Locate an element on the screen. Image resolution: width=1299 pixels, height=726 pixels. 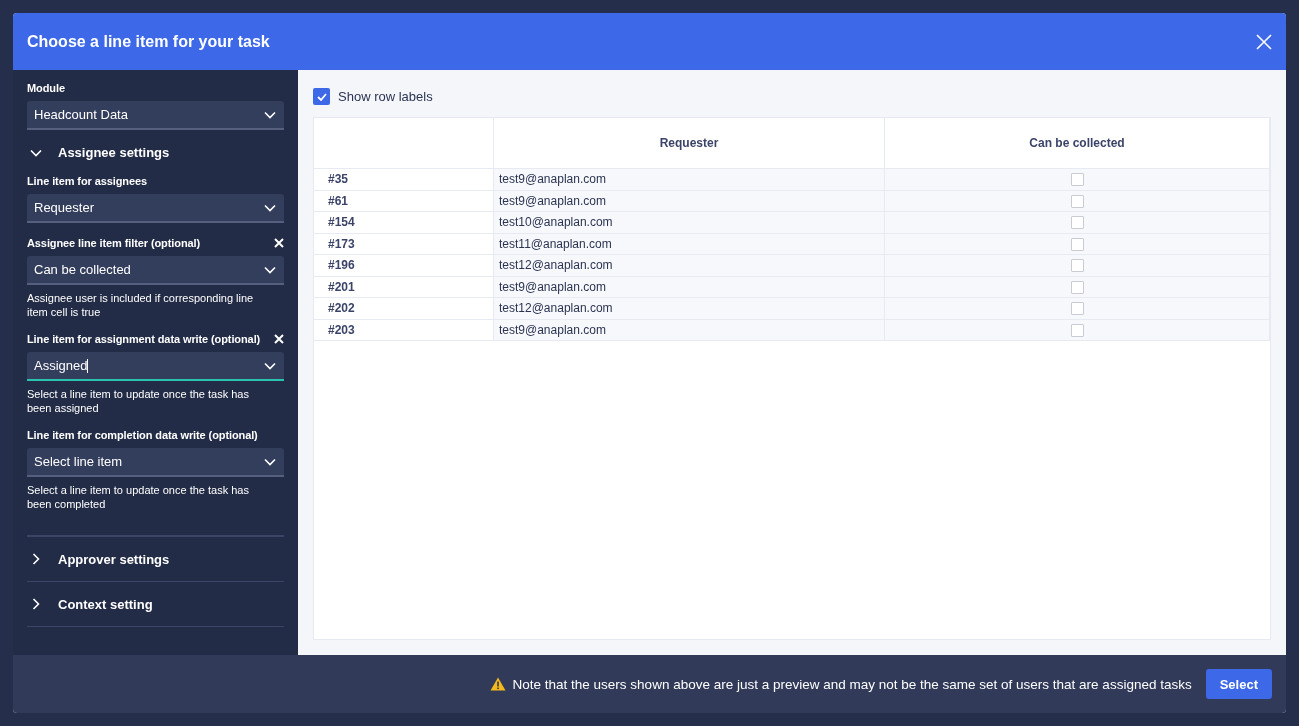
line-item-select: Requester is located at coordinates (155, 208).